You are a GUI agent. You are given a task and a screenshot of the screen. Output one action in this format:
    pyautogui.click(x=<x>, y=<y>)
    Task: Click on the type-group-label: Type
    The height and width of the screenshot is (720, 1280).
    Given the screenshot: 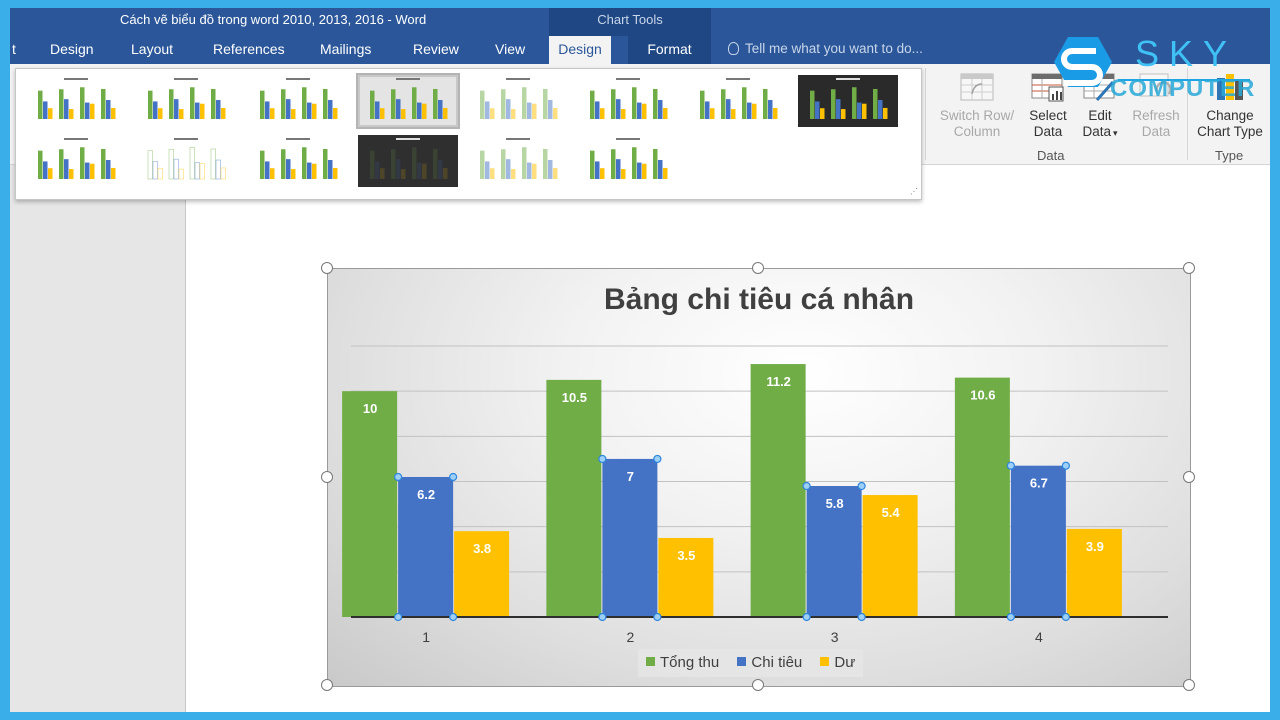 What is the action you would take?
    pyautogui.click(x=1229, y=155)
    